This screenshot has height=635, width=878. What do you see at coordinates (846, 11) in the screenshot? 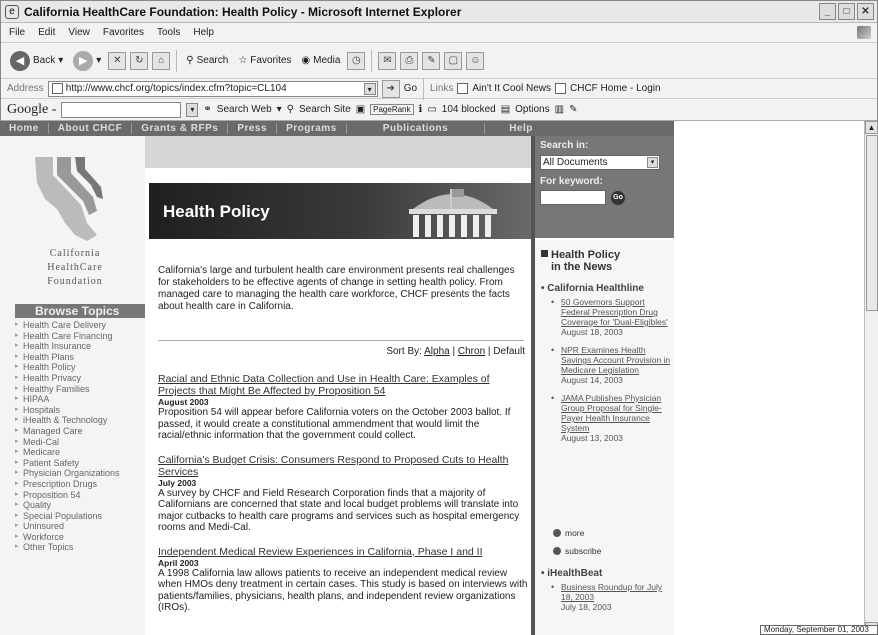
I see `maximize-button: □` at bounding box center [846, 11].